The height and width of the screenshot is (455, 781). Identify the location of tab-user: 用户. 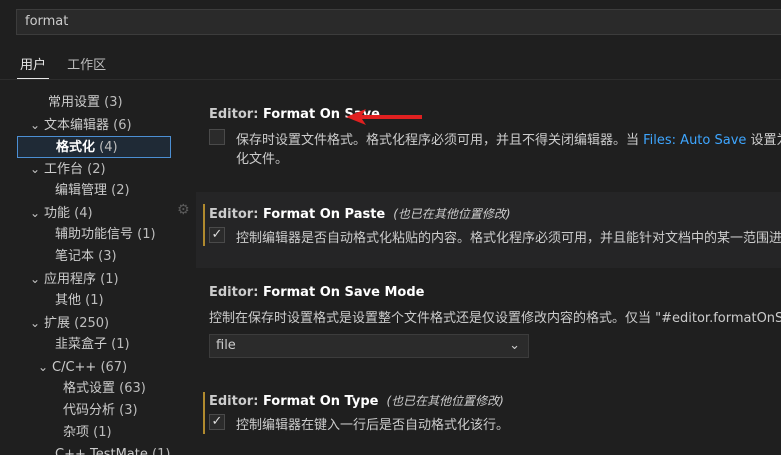
(33, 65).